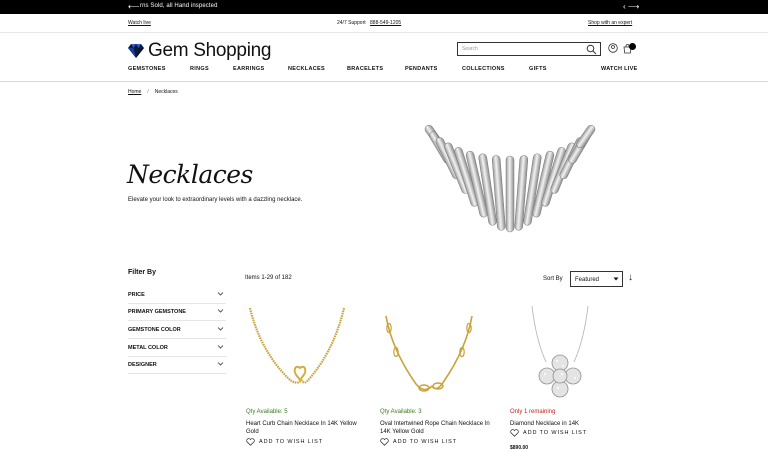 Image resolution: width=768 pixels, height=452 pixels. Describe the element at coordinates (631, 6) in the screenshot. I see `next-arrow-icon: ‹ ⟶` at that location.